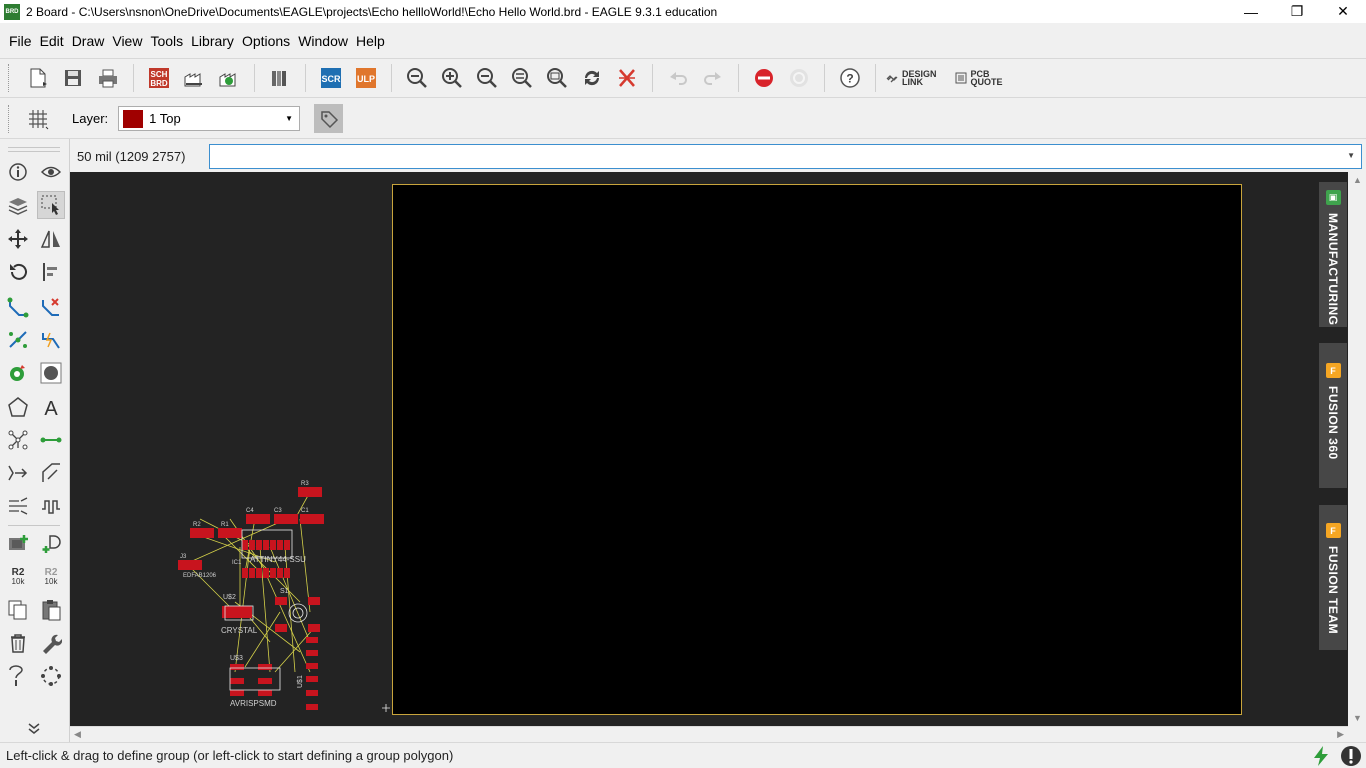  Describe the element at coordinates (627, 78) in the screenshot. I see `ratsnest-icon` at that location.